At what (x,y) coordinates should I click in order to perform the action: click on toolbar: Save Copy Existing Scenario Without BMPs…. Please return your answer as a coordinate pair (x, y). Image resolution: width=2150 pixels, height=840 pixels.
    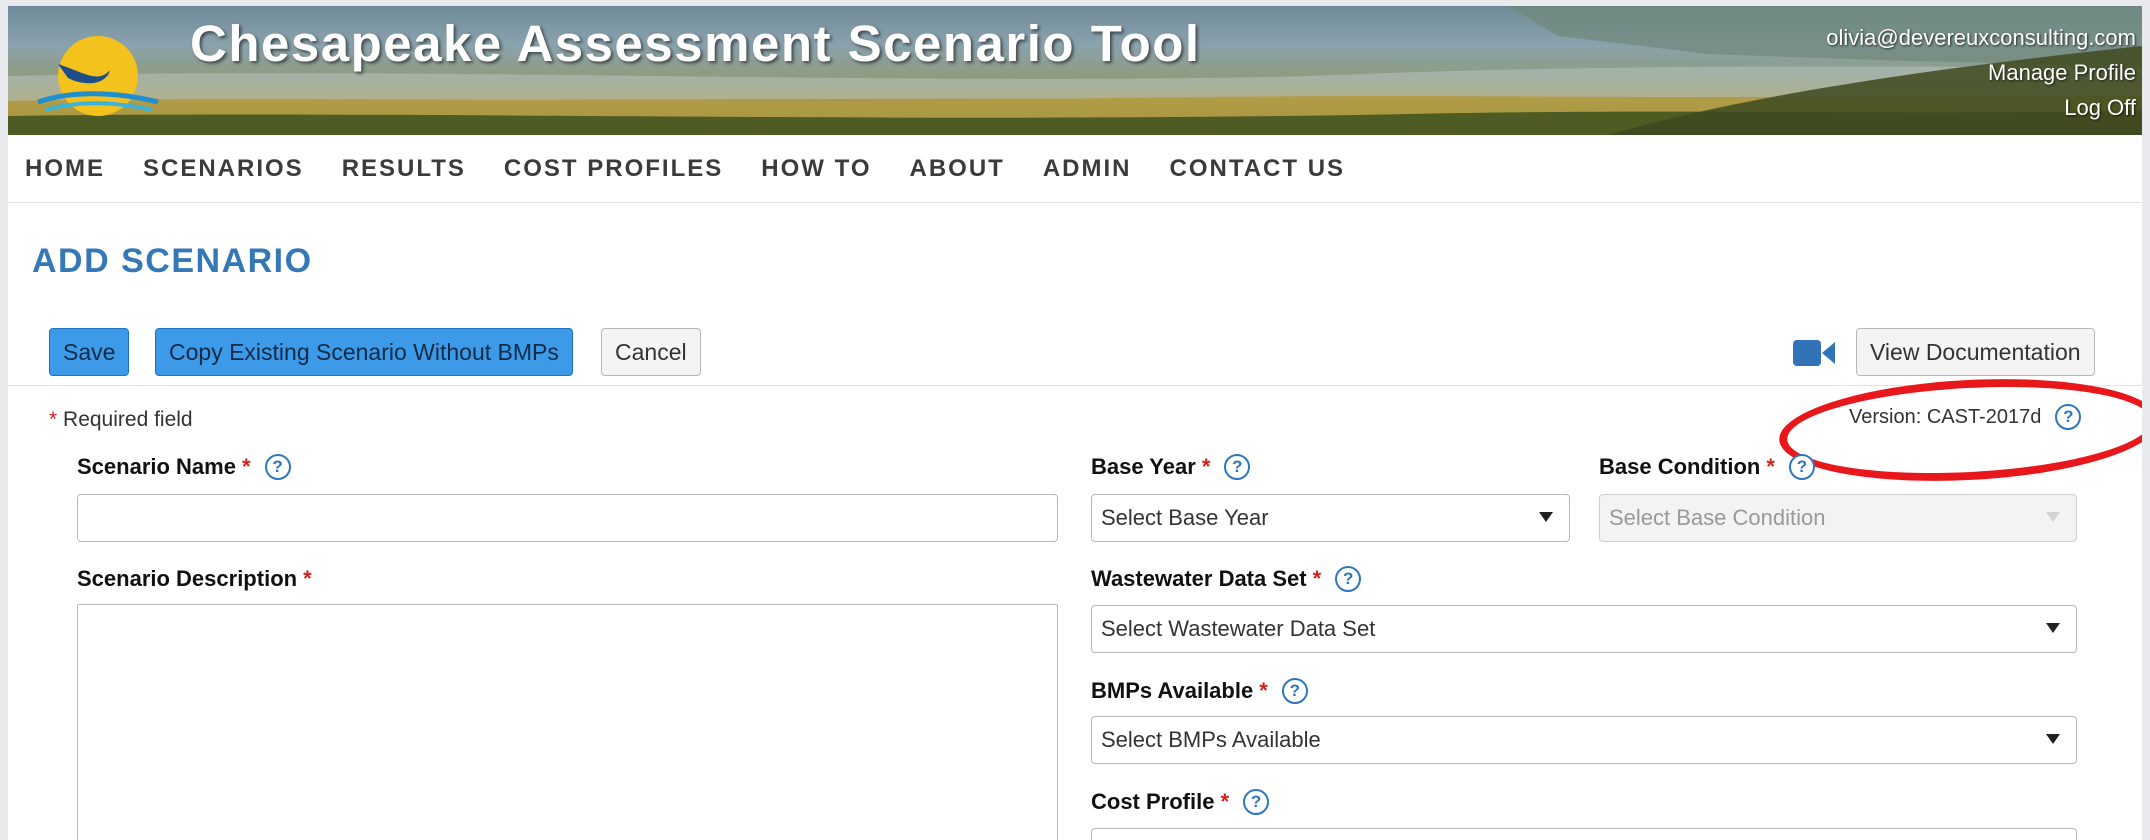
    Looking at the image, I should click on (1075, 353).